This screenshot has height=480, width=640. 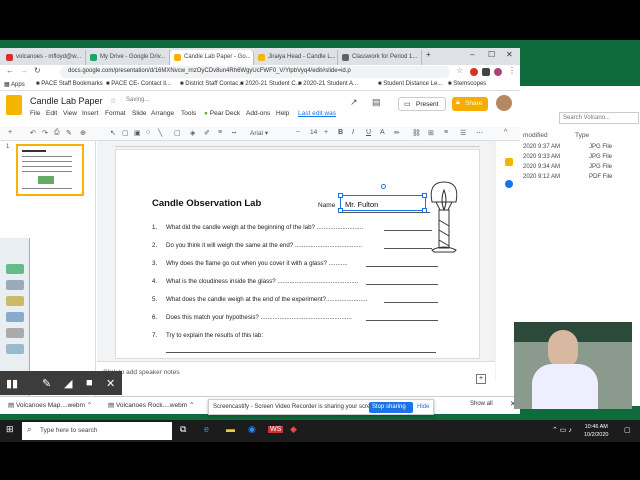 I want to click on windows-start-icon: ⊞, so click(x=10, y=429).